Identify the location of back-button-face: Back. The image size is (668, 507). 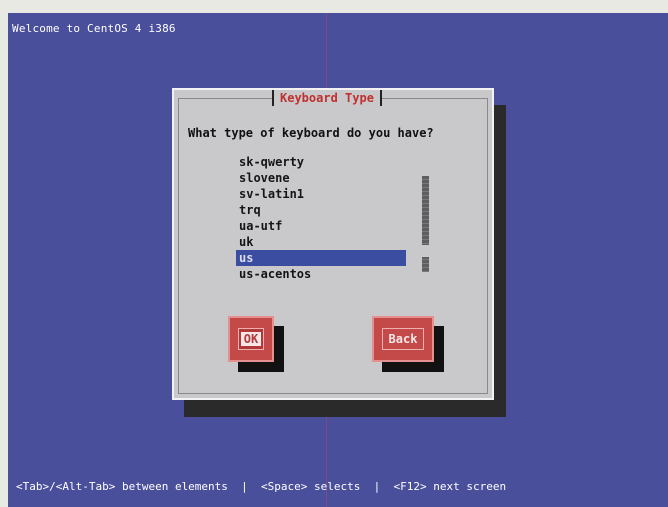
(403, 339).